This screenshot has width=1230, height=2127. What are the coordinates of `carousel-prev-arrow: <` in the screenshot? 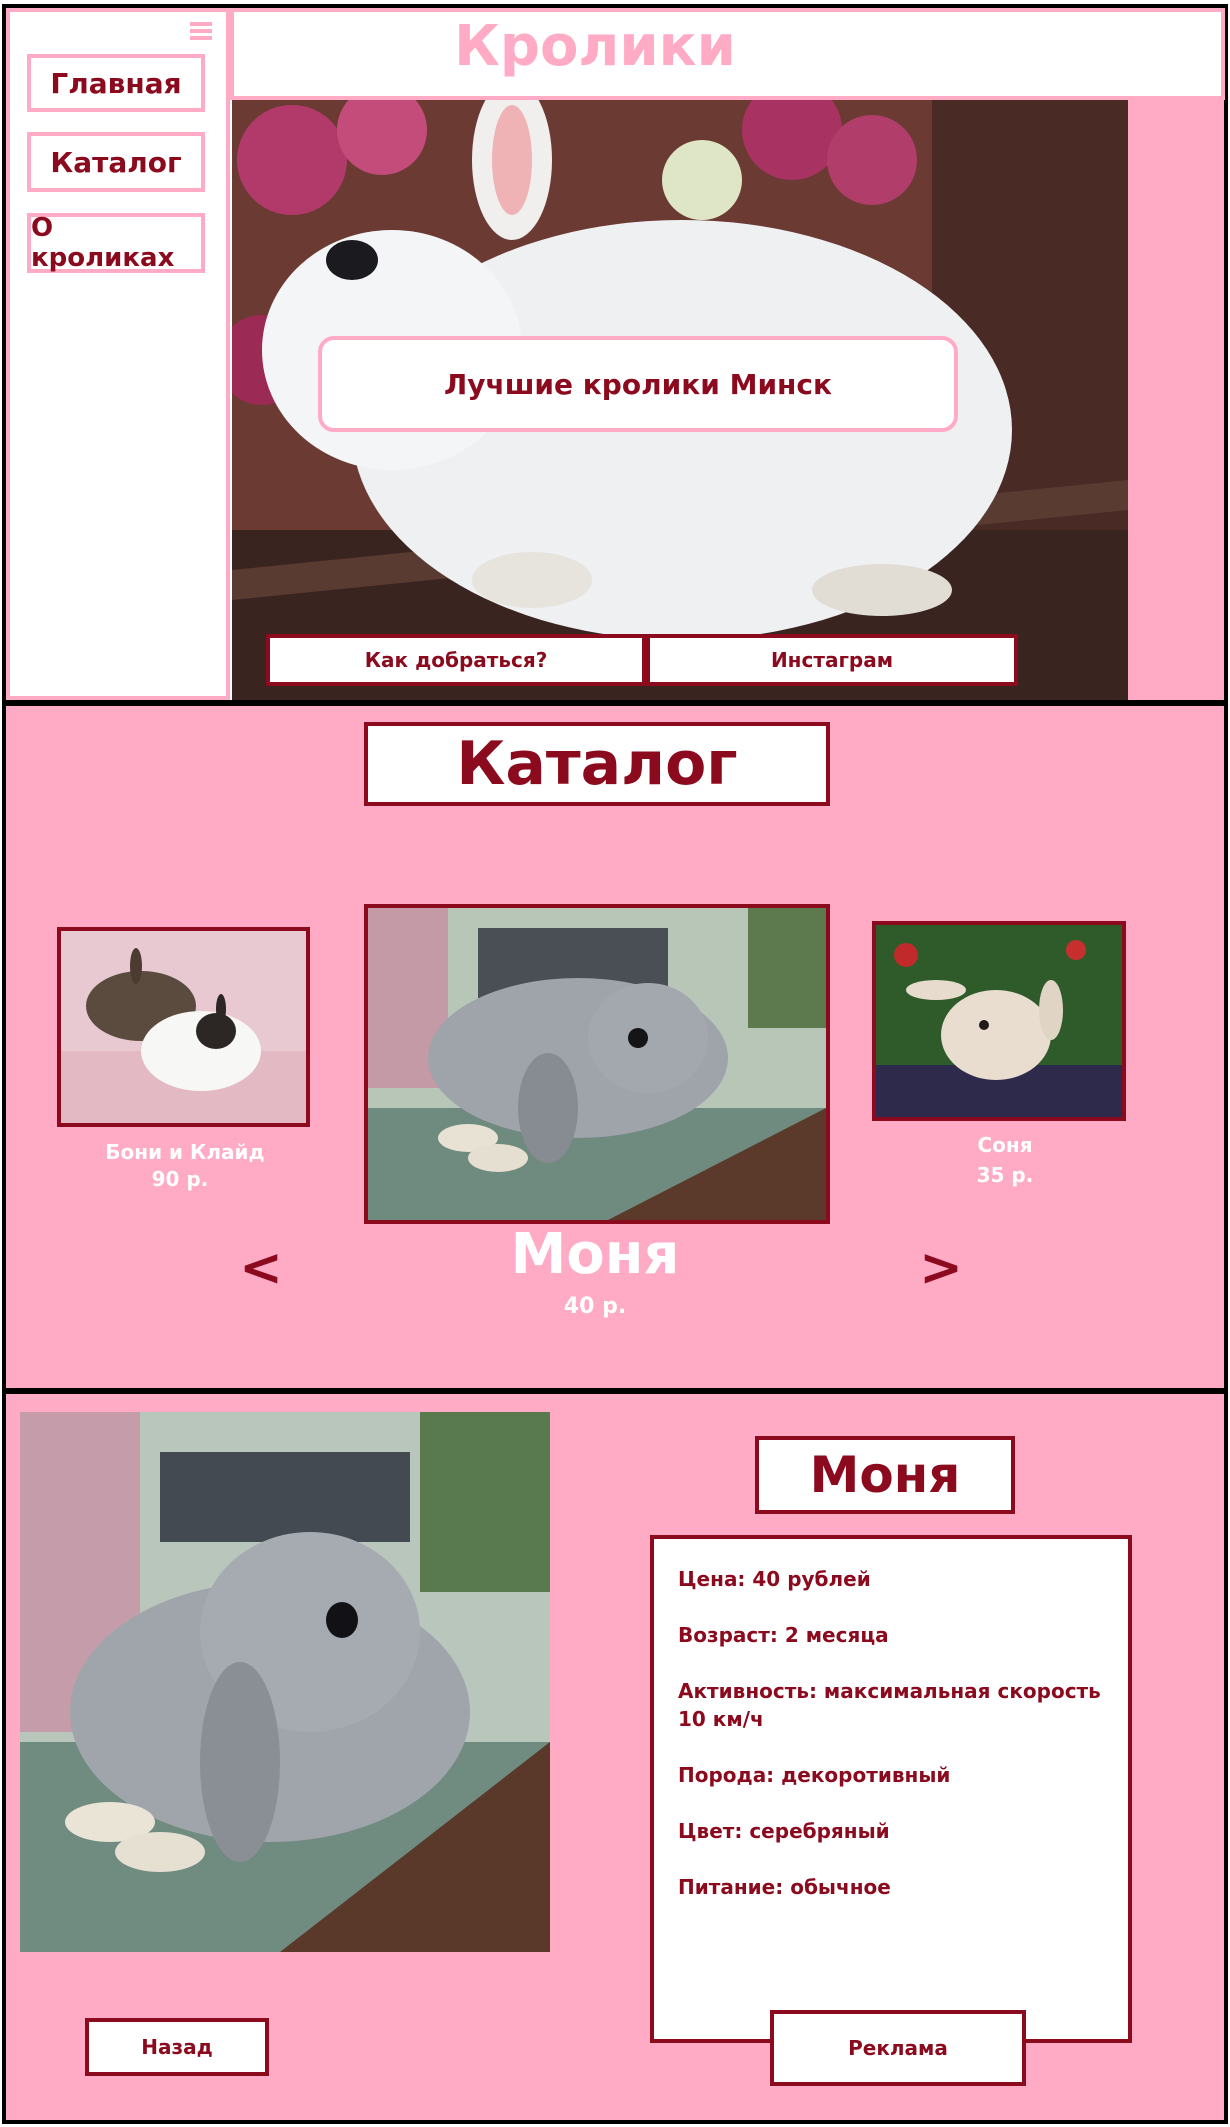 It's located at (261, 1268).